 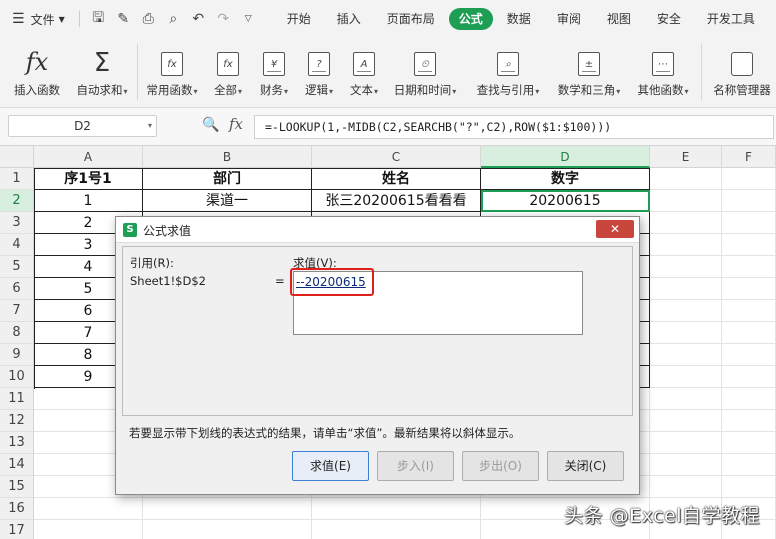 I want to click on row-header: 4, so click(x=17, y=245).